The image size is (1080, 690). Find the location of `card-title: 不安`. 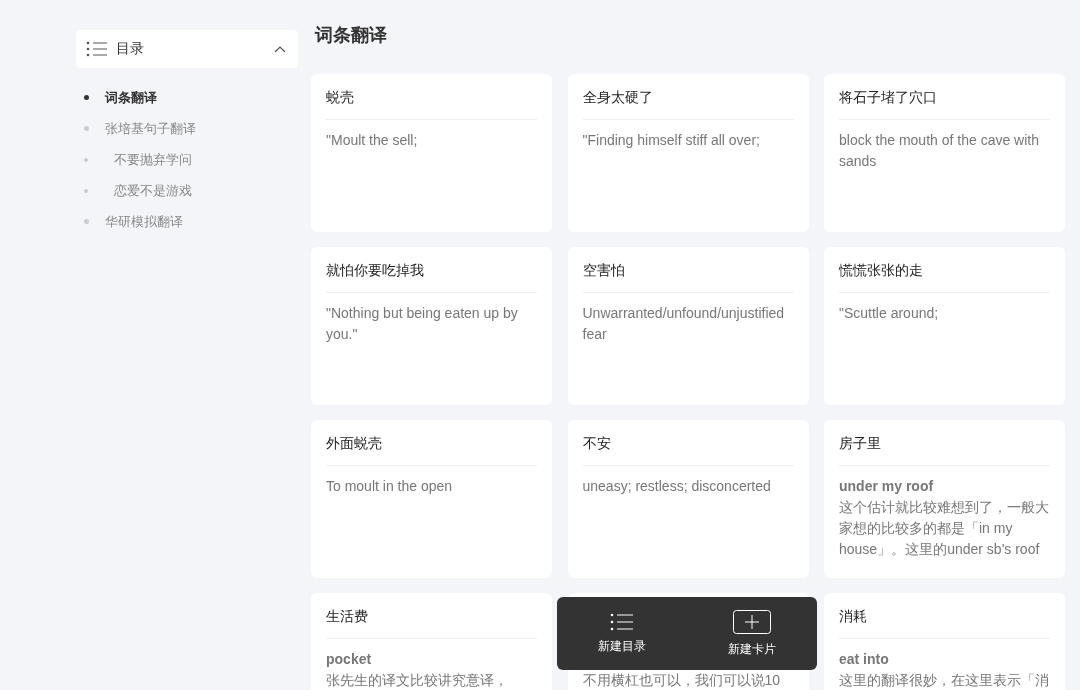

card-title: 不安 is located at coordinates (596, 444).